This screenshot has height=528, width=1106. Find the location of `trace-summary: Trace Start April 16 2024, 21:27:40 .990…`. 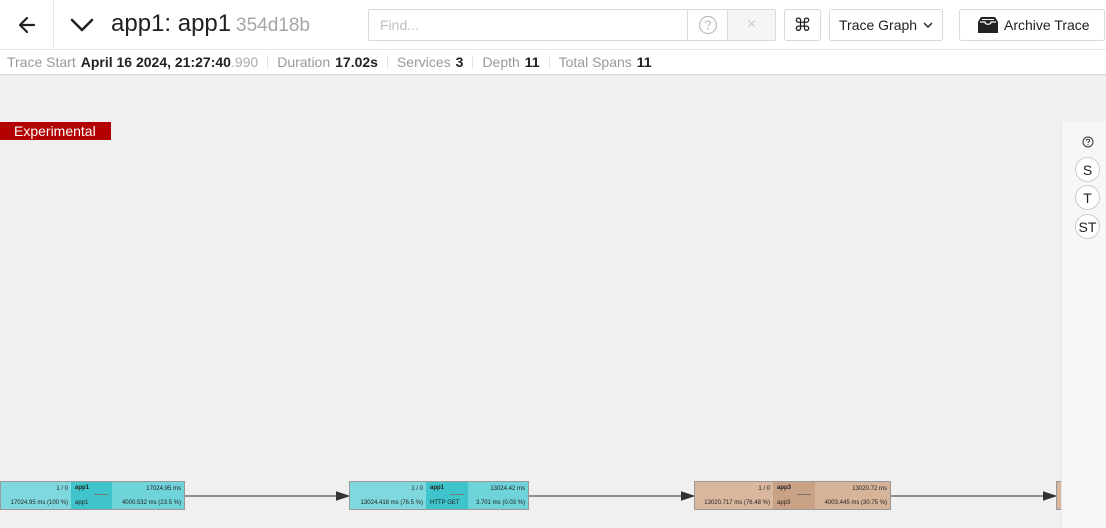

trace-summary: Trace Start April 16 2024, 21:27:40 .990… is located at coordinates (553, 62).